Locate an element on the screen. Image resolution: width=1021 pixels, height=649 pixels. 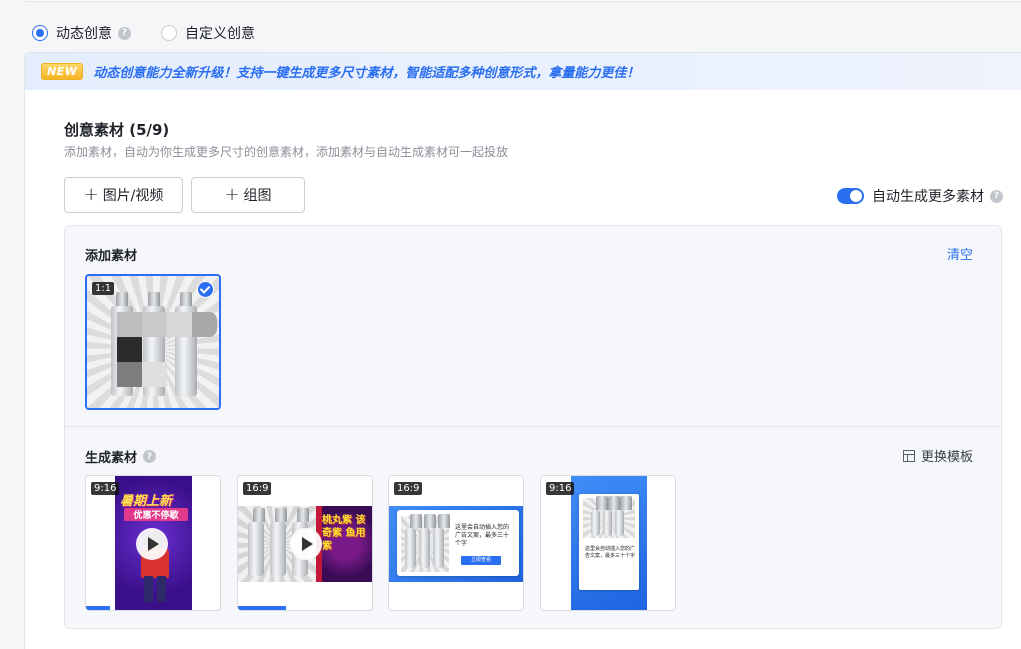
generated-material-thumb: 这里会自动插入您的广告文案，最多三十个字 9:16 is located at coordinates (608, 543).